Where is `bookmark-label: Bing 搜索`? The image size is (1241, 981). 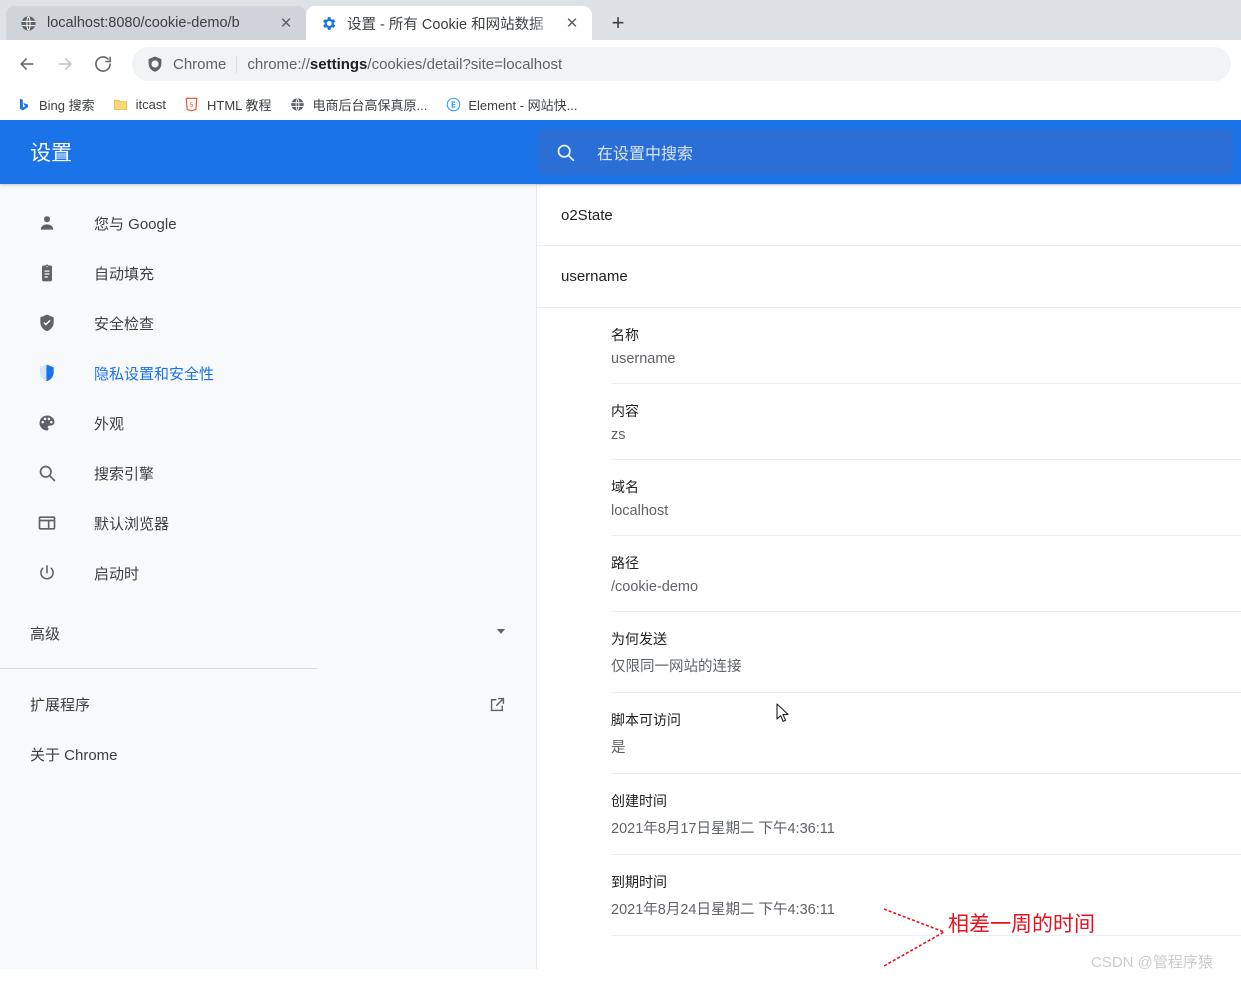 bookmark-label: Bing 搜索 is located at coordinates (67, 105).